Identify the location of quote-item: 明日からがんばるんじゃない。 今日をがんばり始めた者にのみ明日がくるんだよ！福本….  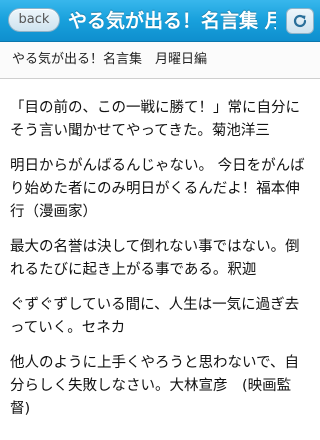
(157, 189).